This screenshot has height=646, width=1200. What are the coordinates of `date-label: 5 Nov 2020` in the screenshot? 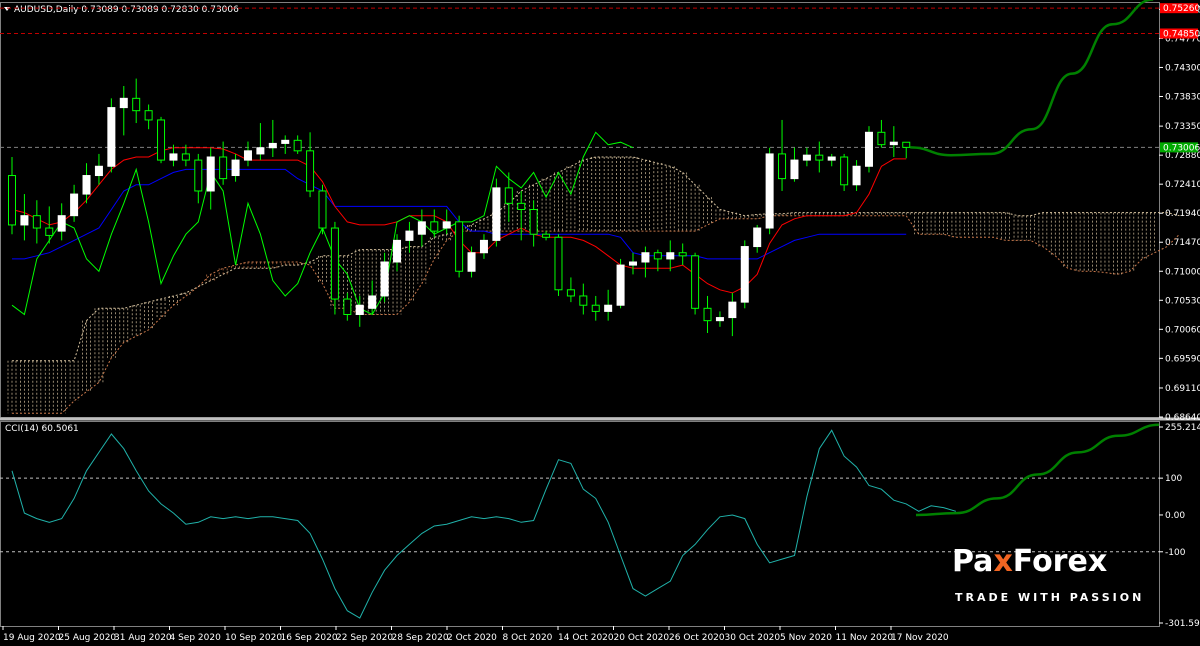 It's located at (806, 638).